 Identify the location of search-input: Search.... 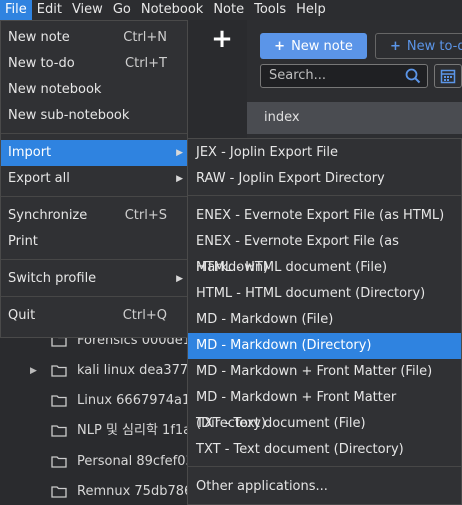
(344, 76).